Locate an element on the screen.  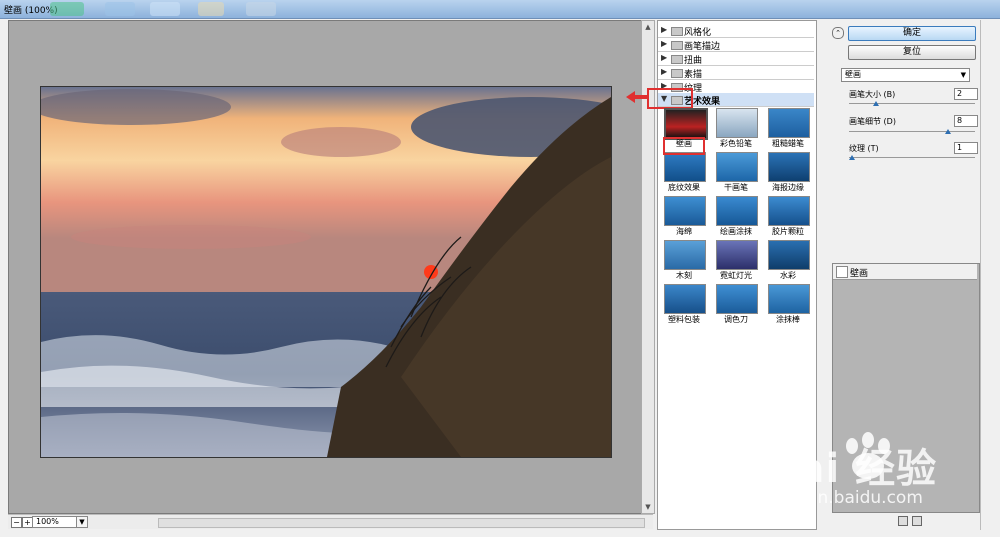
filter-thumbnail: 胶片颗粒 is located at coordinates (789, 218).